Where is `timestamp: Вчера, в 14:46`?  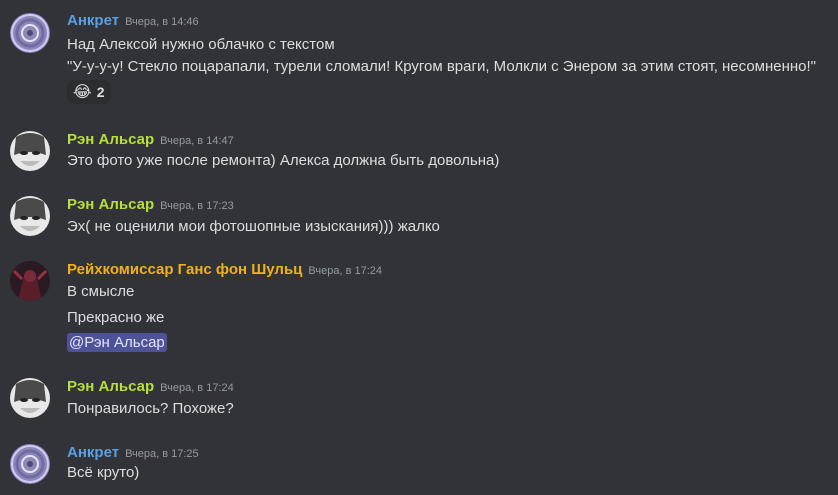 timestamp: Вчера, в 14:46 is located at coordinates (162, 22).